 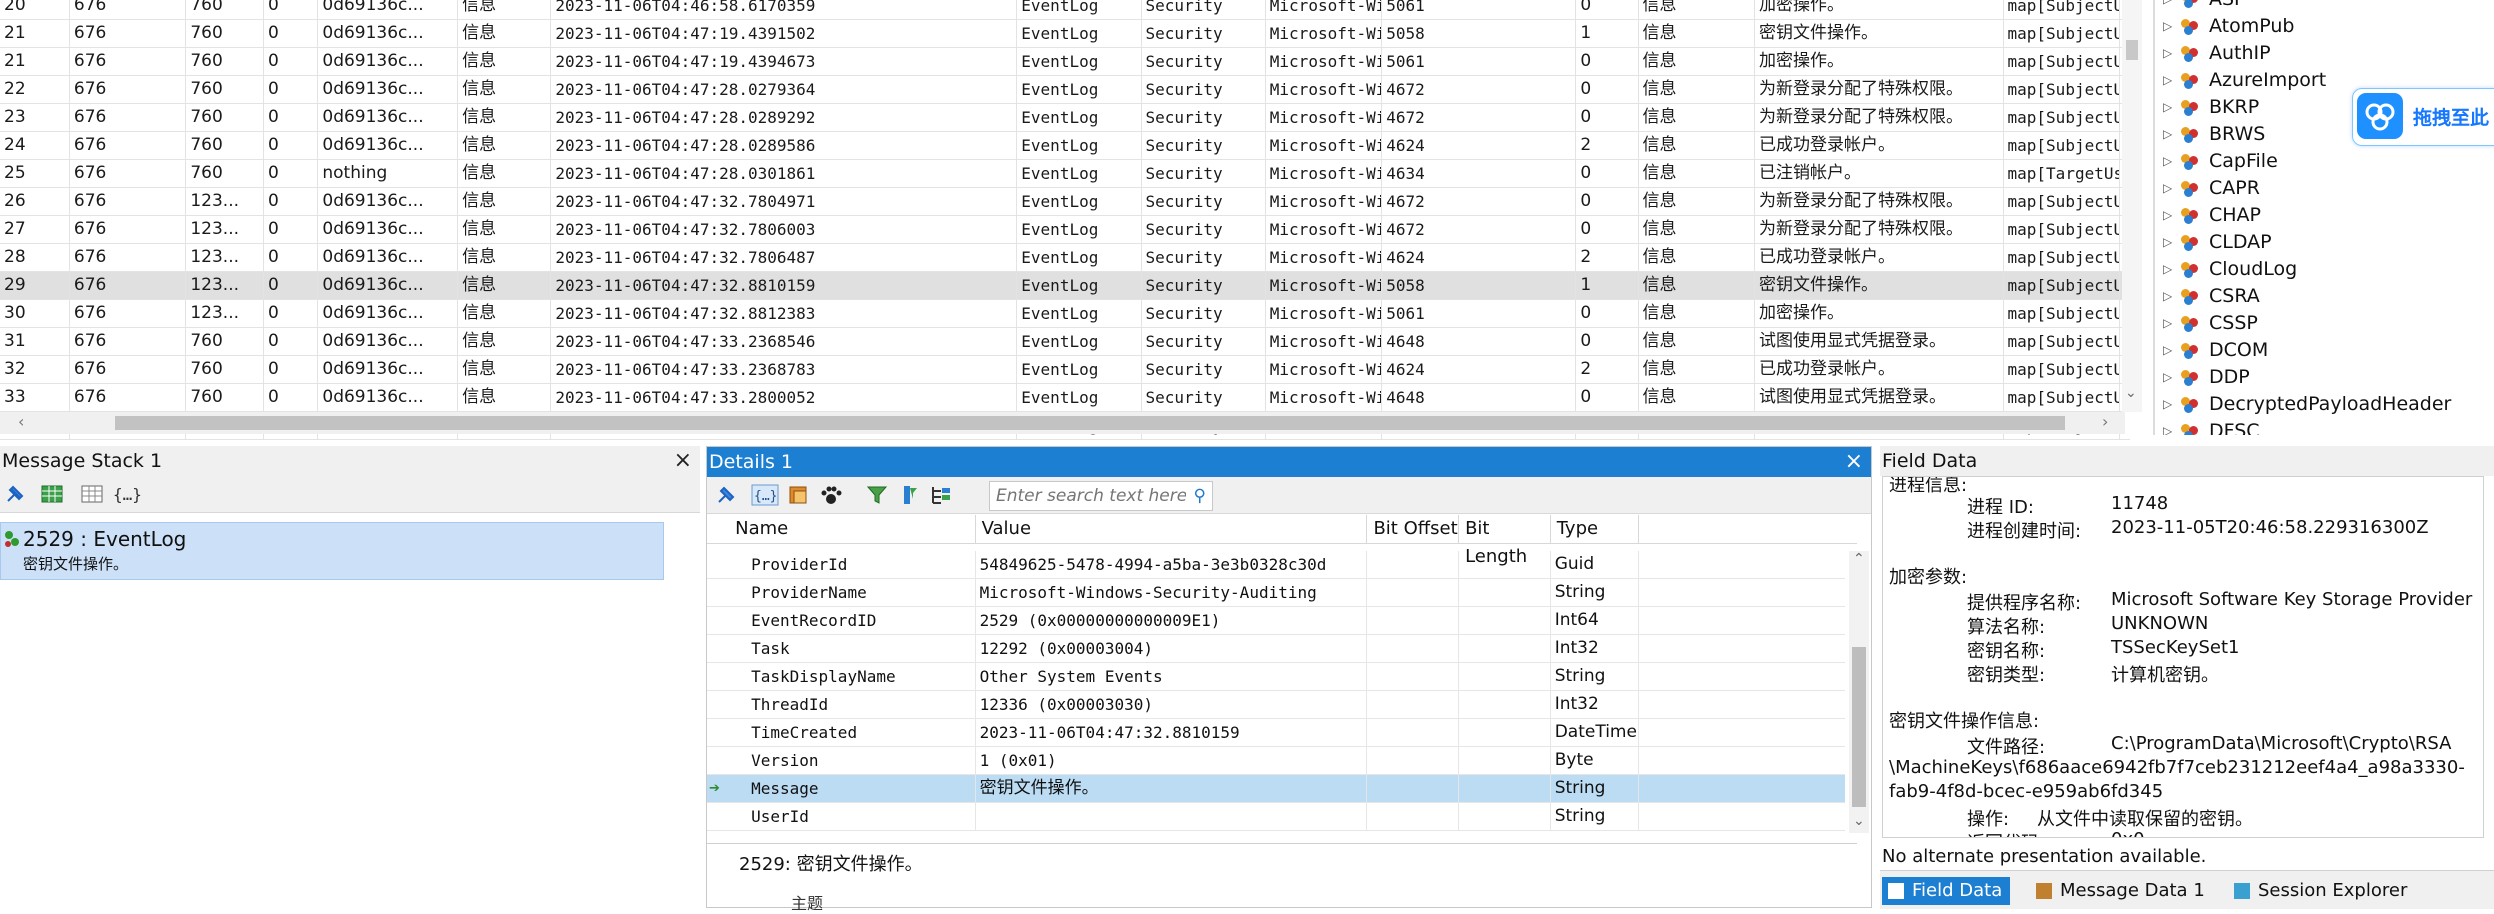 I want to click on details-vertical-scrollbar: ⌃ ⌄, so click(x=1859, y=692).